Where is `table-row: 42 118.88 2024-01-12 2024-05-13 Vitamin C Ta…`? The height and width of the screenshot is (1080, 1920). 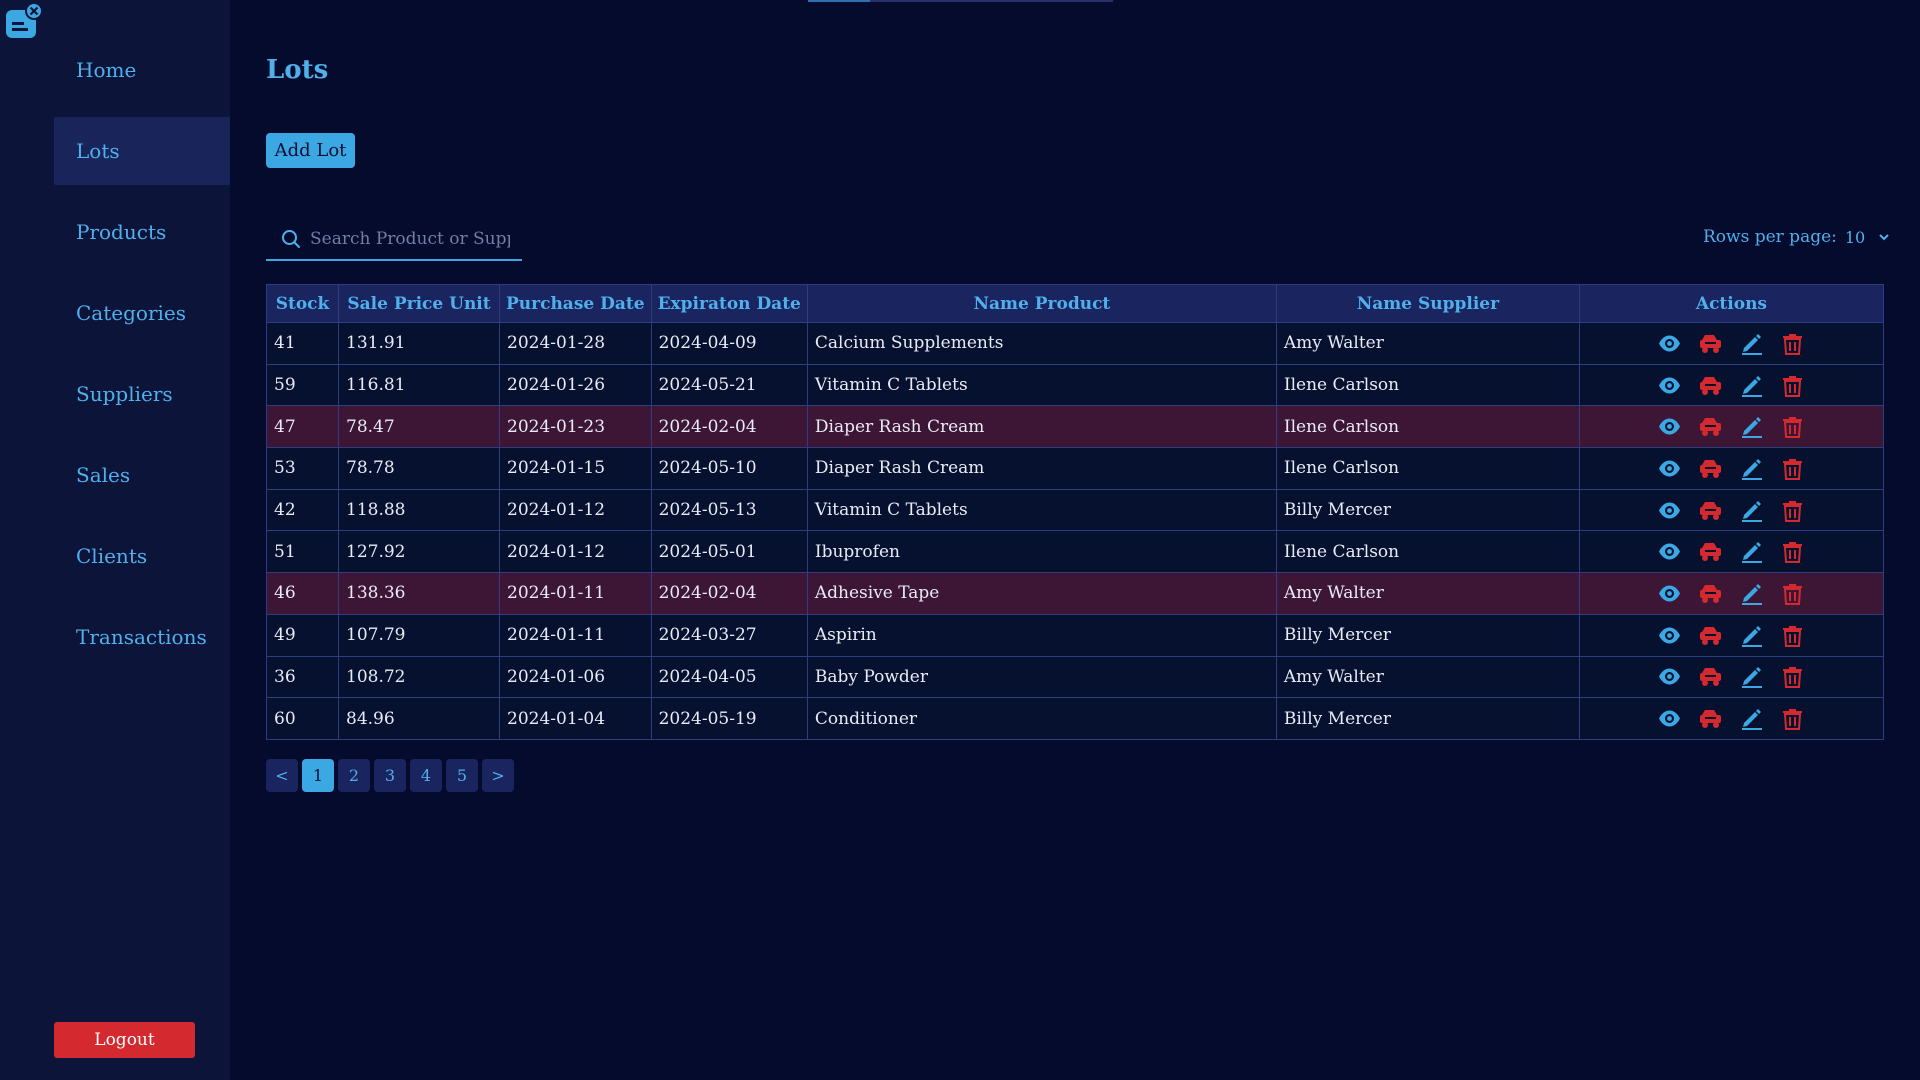 table-row: 42 118.88 2024-01-12 2024-05-13 Vitamin C Ta… is located at coordinates (1075, 510).